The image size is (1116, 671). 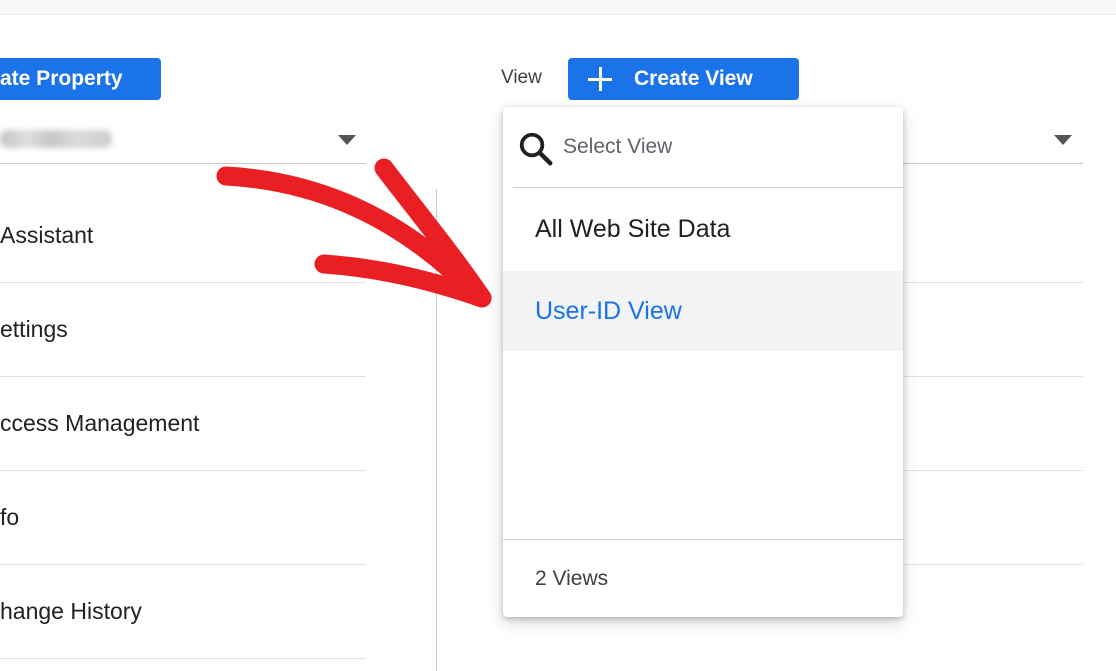 I want to click on property-list-item-label: ettings, so click(x=34, y=329).